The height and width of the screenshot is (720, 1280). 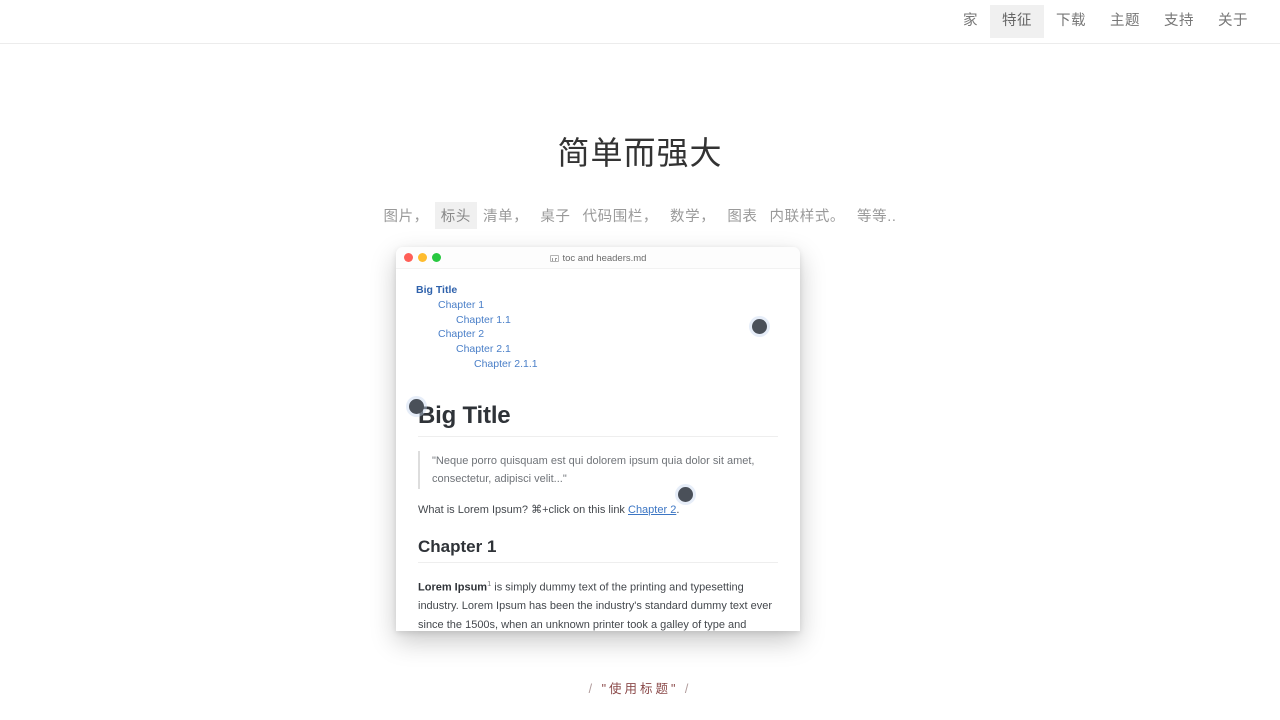 I want to click on markdown-file-icon, so click(x=554, y=258).